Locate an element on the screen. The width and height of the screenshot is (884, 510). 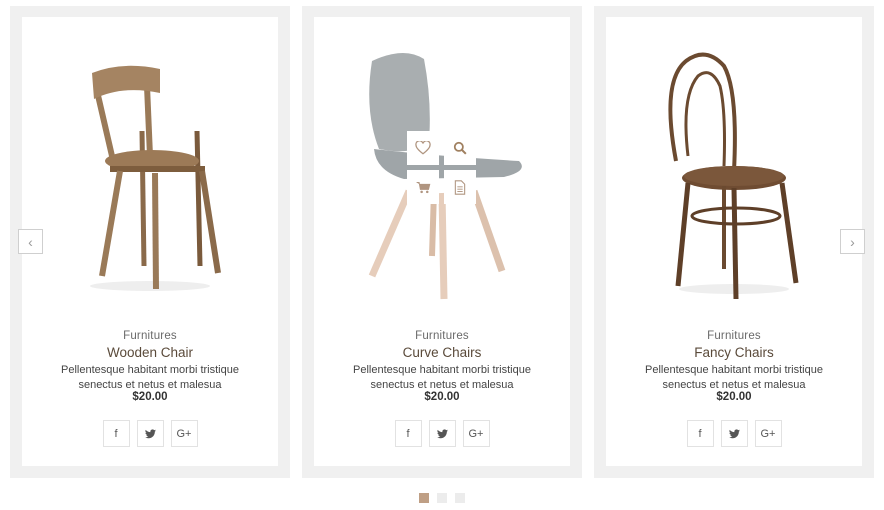
wishlist-button is located at coordinates (423, 148).